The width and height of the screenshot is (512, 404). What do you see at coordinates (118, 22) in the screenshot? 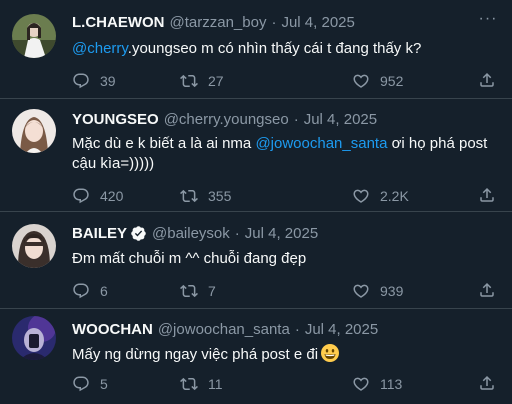
I see `display-name: L.CHAEWON` at bounding box center [118, 22].